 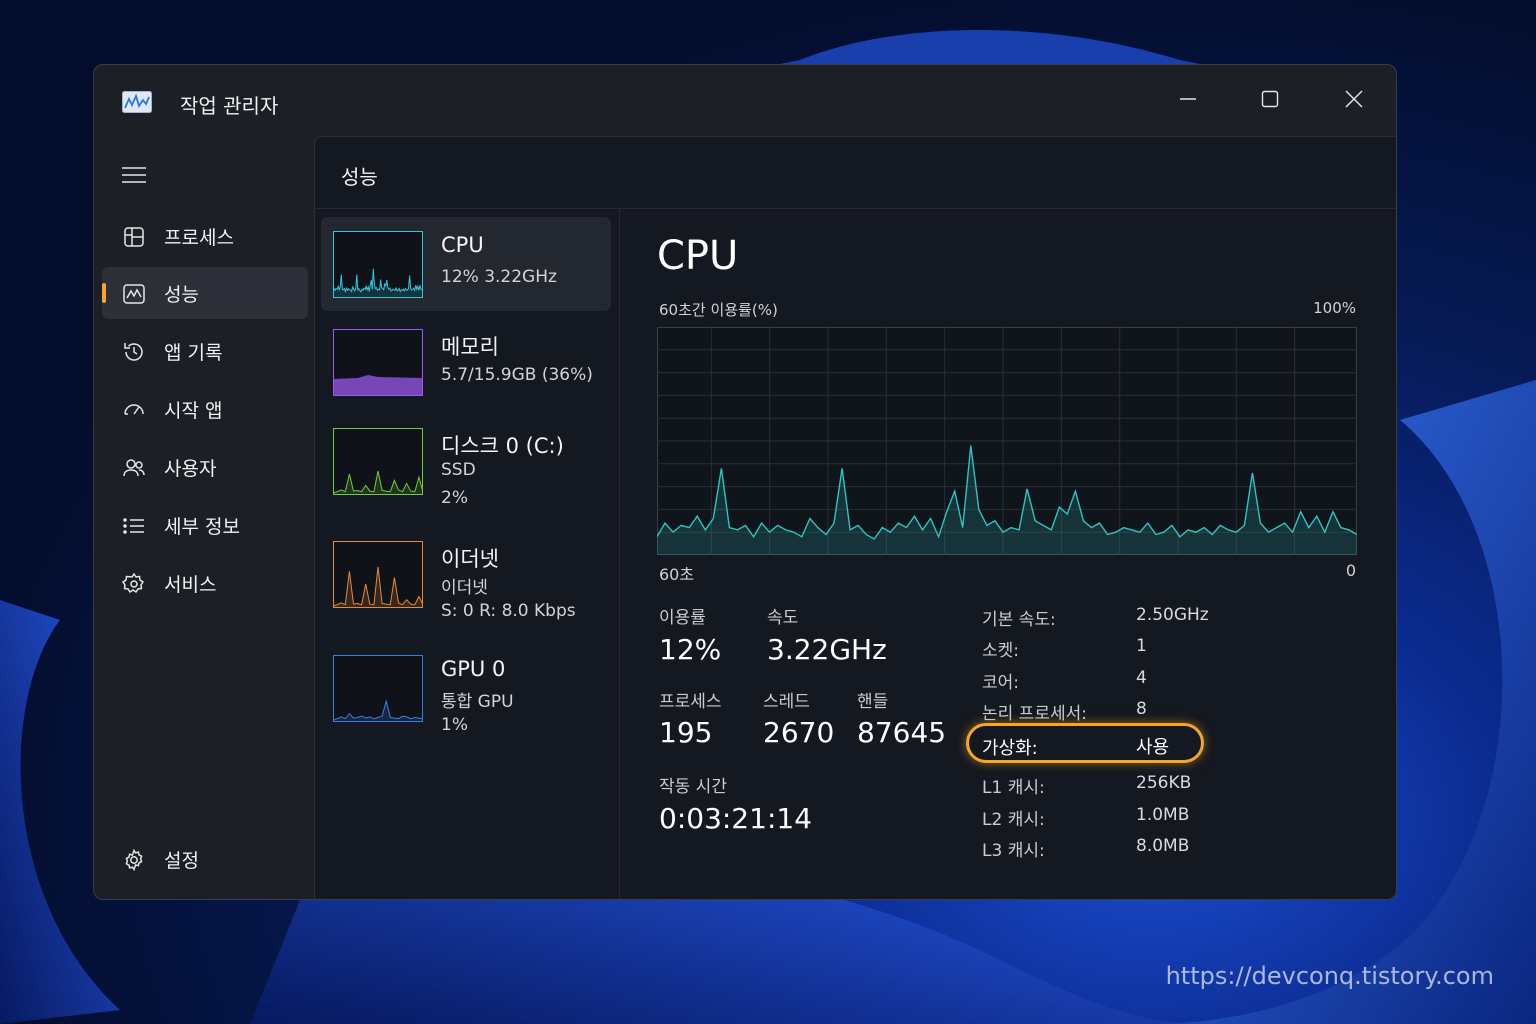 What do you see at coordinates (134, 294) in the screenshot?
I see `performance-icon` at bounding box center [134, 294].